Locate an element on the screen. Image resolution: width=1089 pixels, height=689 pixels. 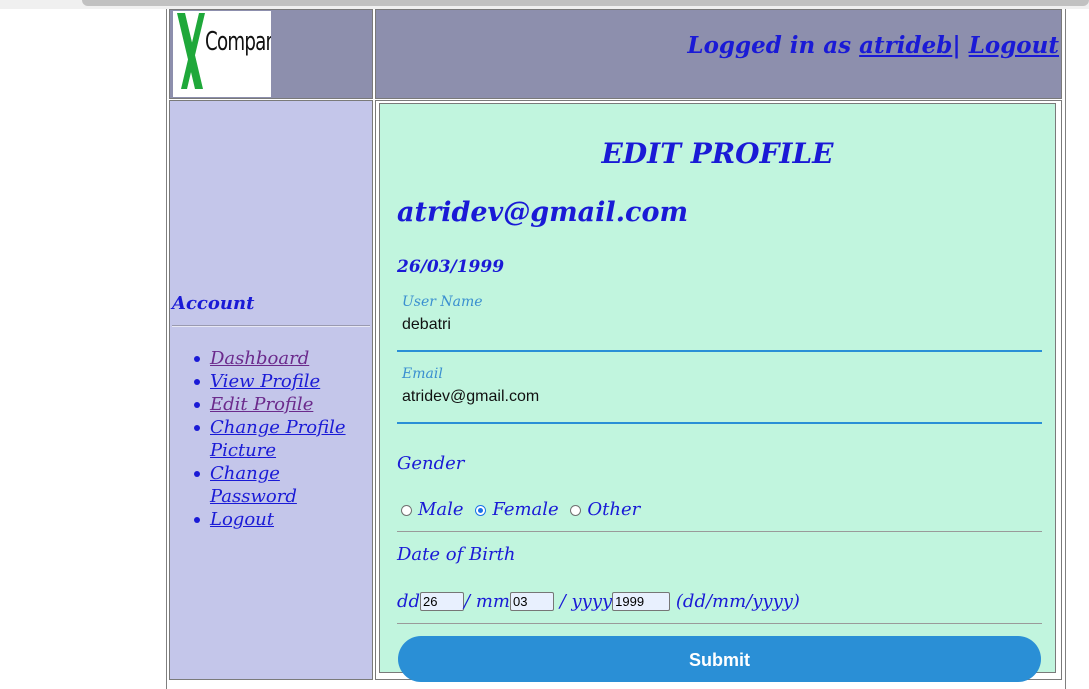
change-password-link: Change Password is located at coordinates (253, 485).